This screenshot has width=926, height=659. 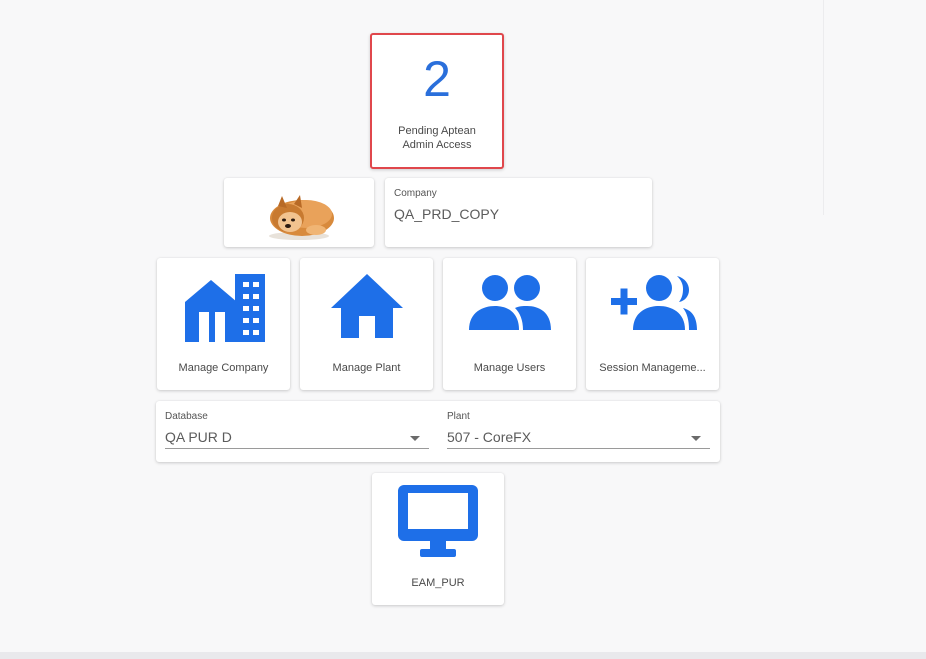 What do you see at coordinates (437, 138) in the screenshot?
I see `pending-label: Pending Aptean Admin Access` at bounding box center [437, 138].